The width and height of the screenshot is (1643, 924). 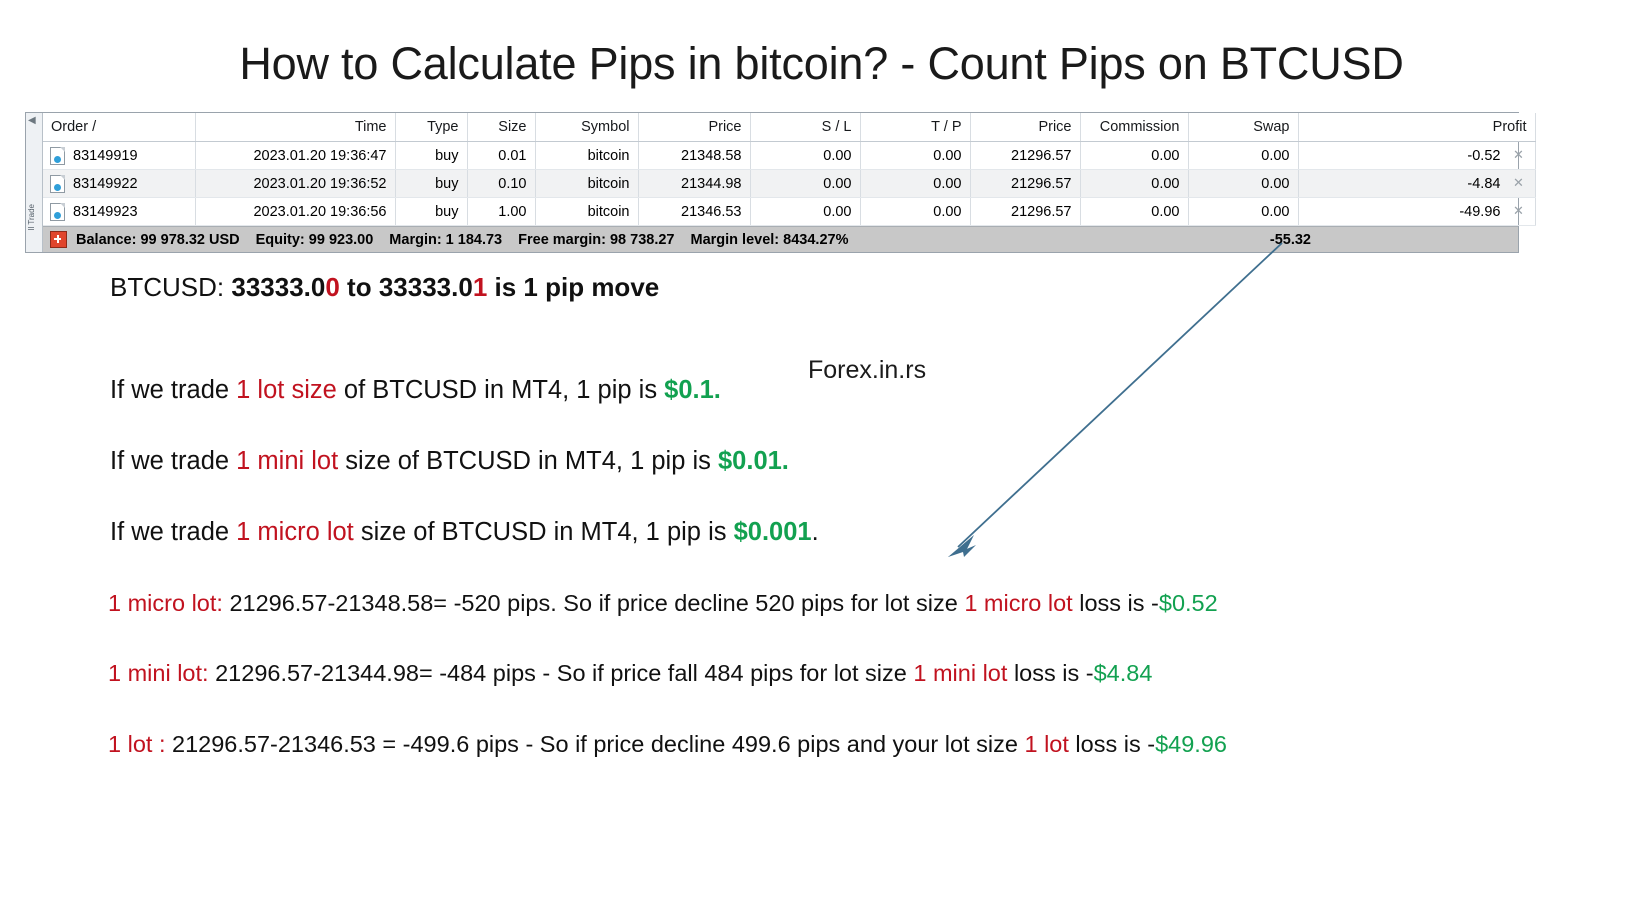 What do you see at coordinates (694, 183) in the screenshot?
I see `cell-open-price: 21344.98` at bounding box center [694, 183].